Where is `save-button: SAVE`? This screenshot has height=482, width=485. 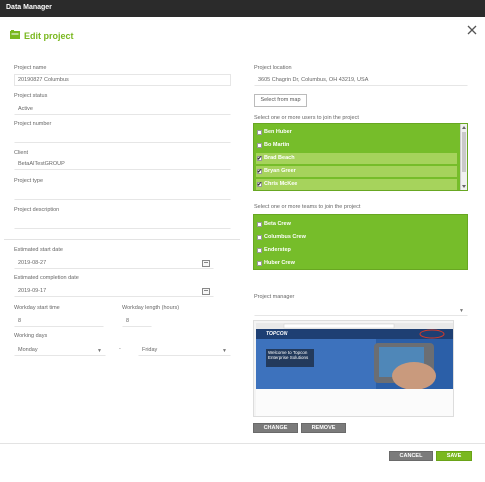 save-button: SAVE is located at coordinates (454, 456).